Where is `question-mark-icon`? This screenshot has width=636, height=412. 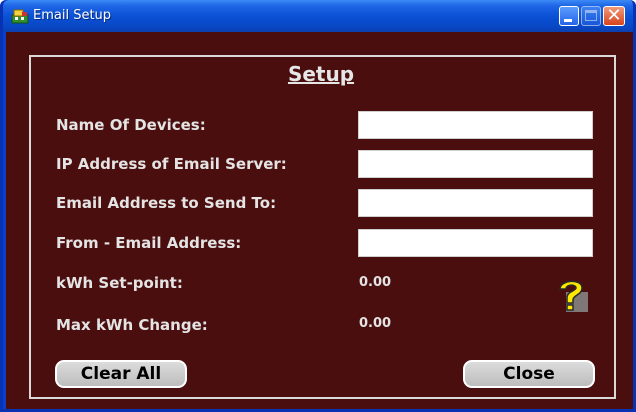
question-mark-icon is located at coordinates (573, 296).